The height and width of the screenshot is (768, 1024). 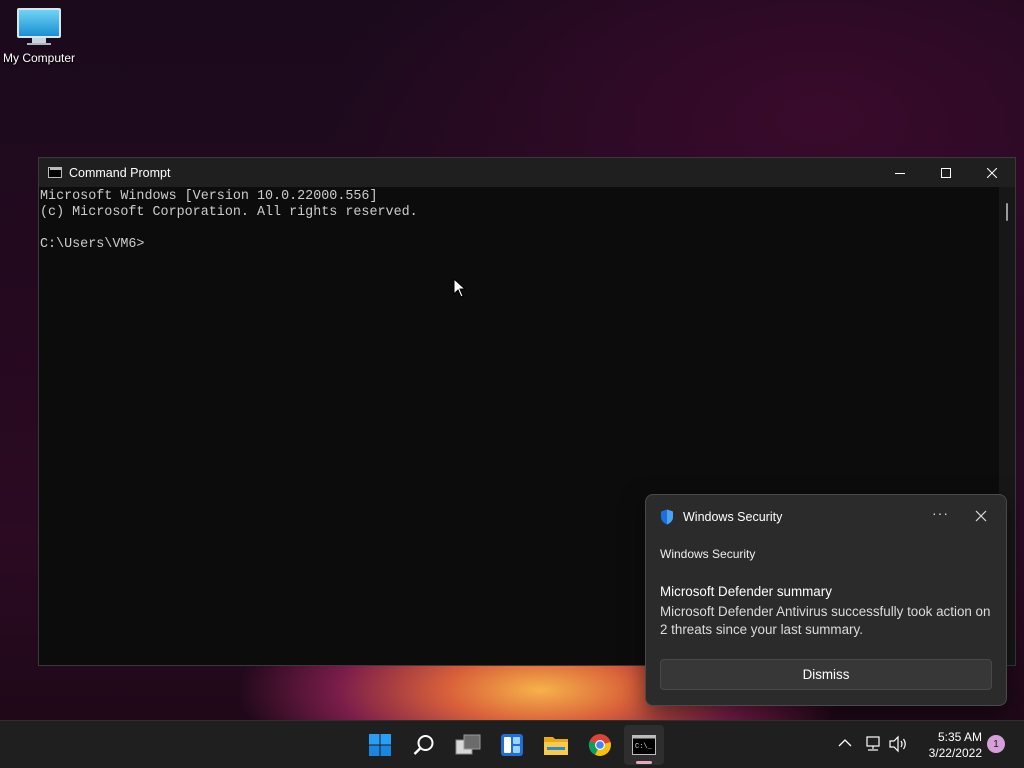 I want to click on more-options-button: ···, so click(x=940, y=513).